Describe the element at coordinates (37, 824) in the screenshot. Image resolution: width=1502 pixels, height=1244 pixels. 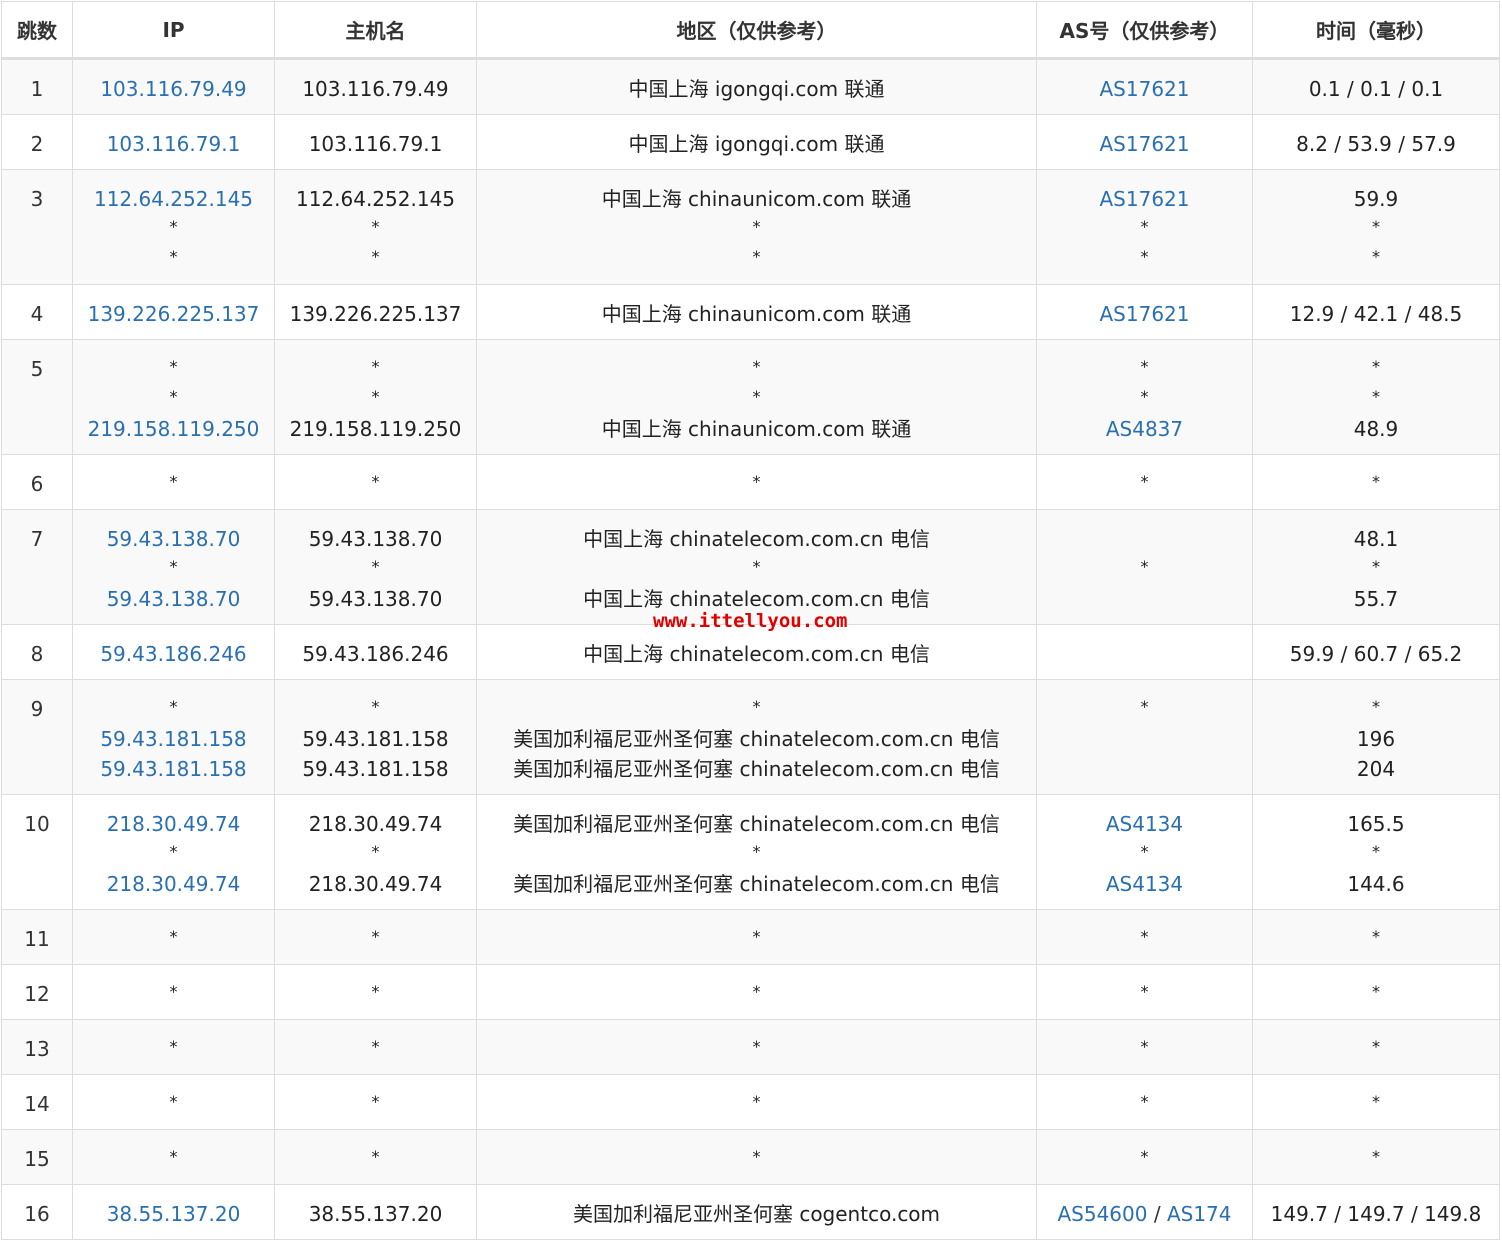
I see `hop-value: 10` at that location.